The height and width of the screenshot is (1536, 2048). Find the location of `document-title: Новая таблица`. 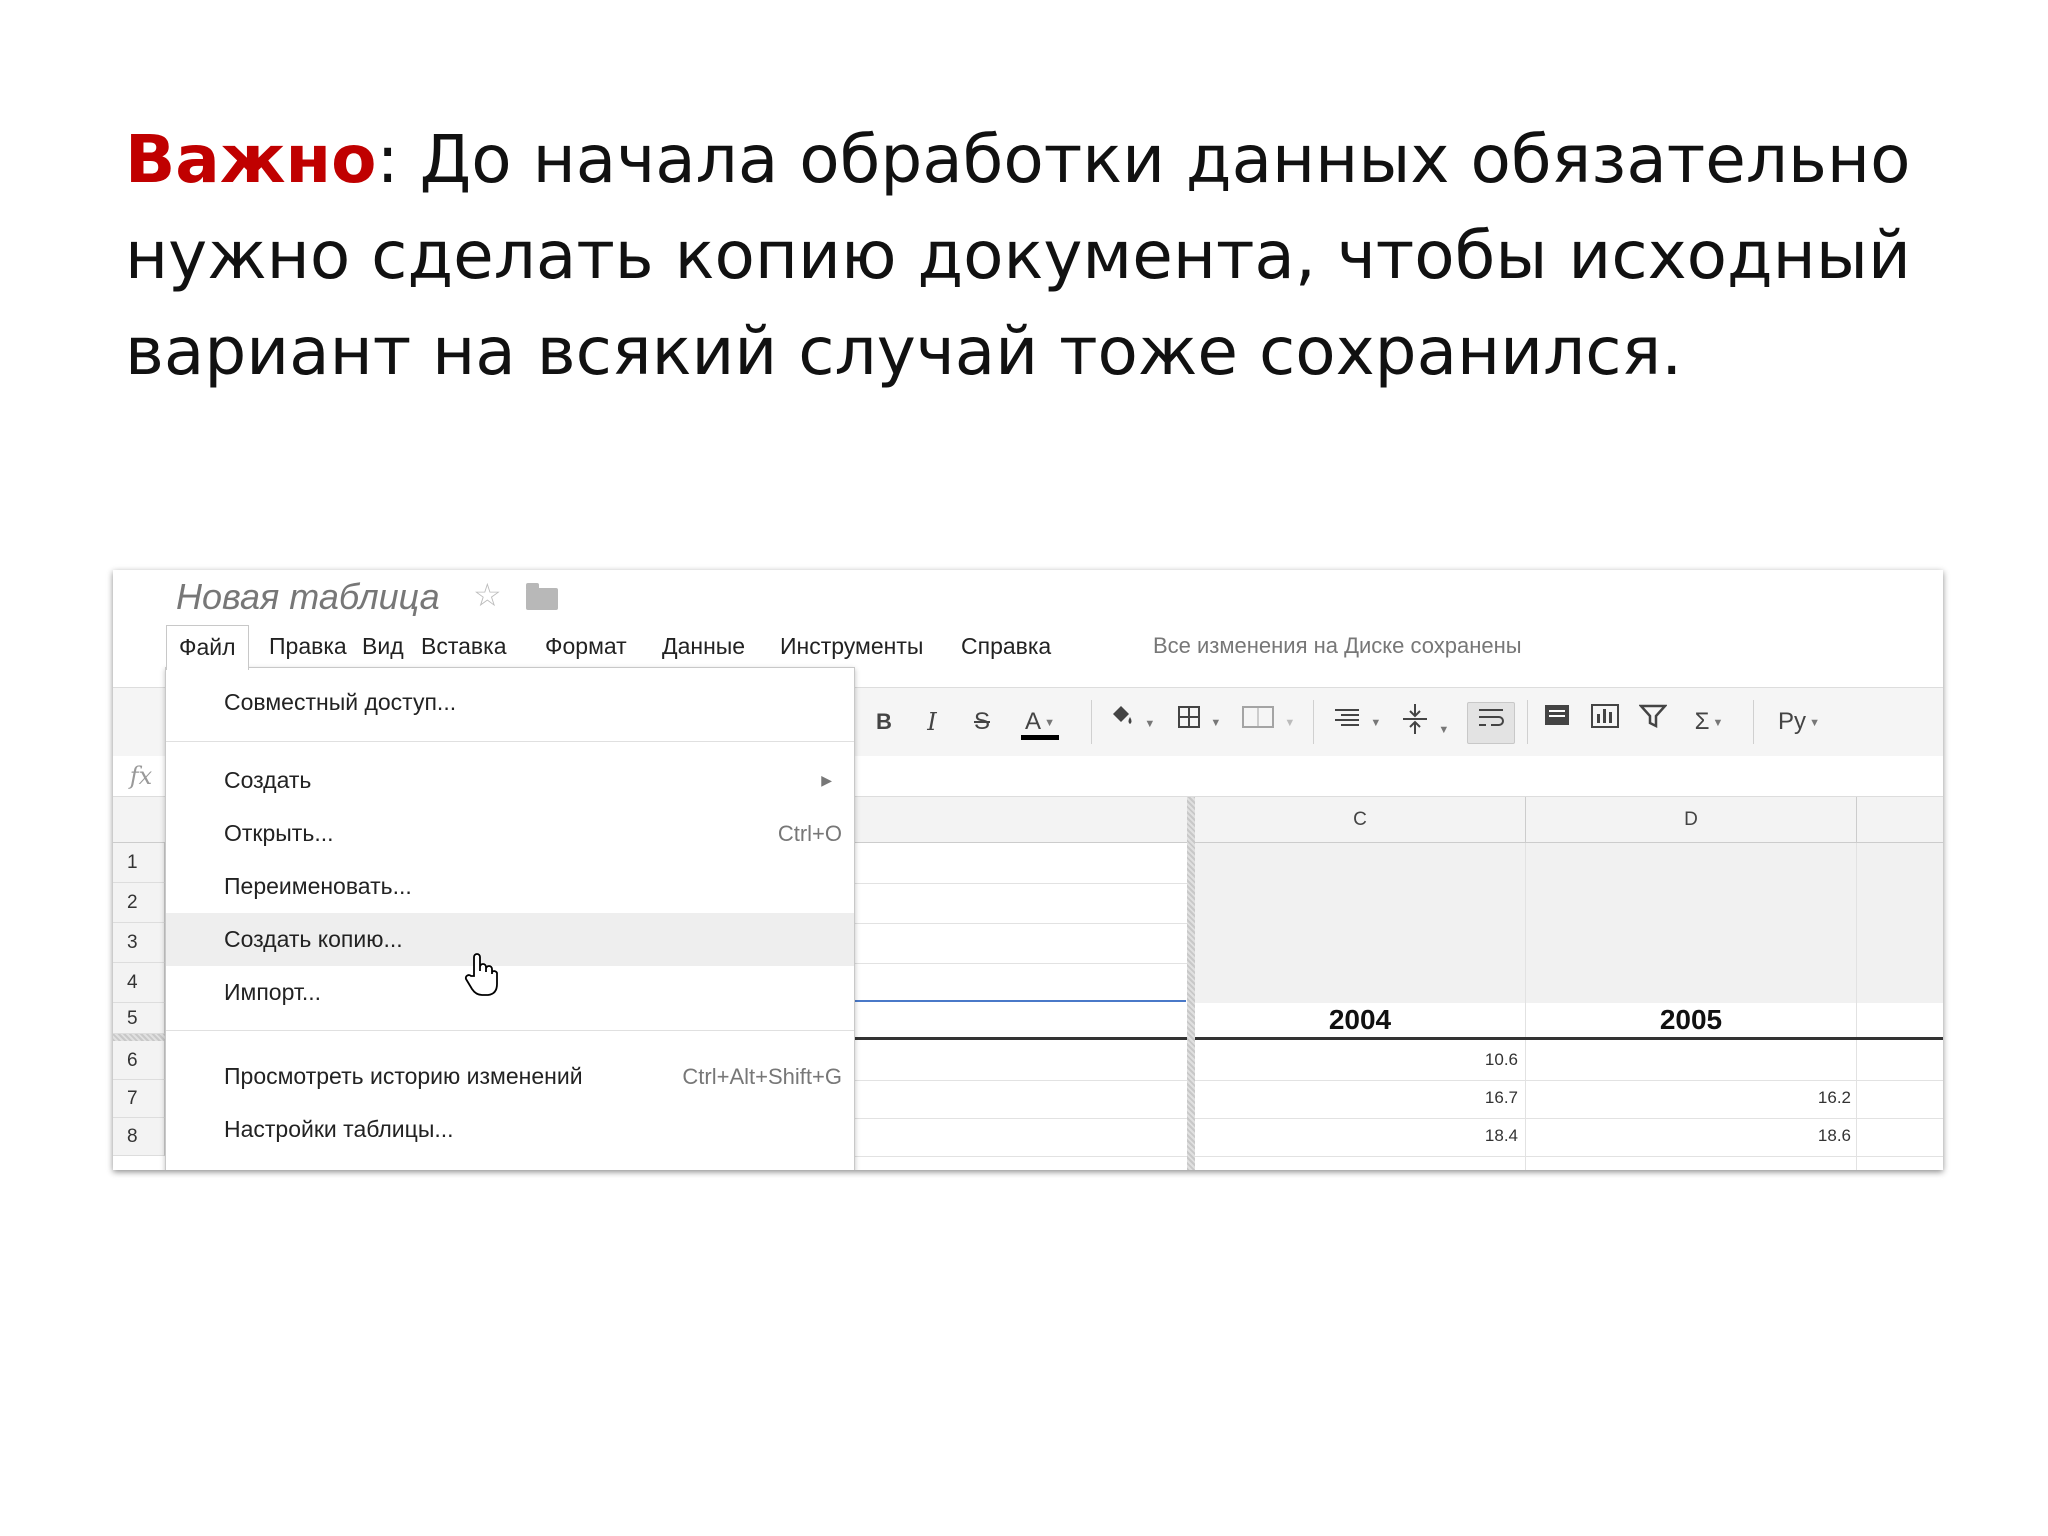

document-title: Новая таблица is located at coordinates (308, 597).